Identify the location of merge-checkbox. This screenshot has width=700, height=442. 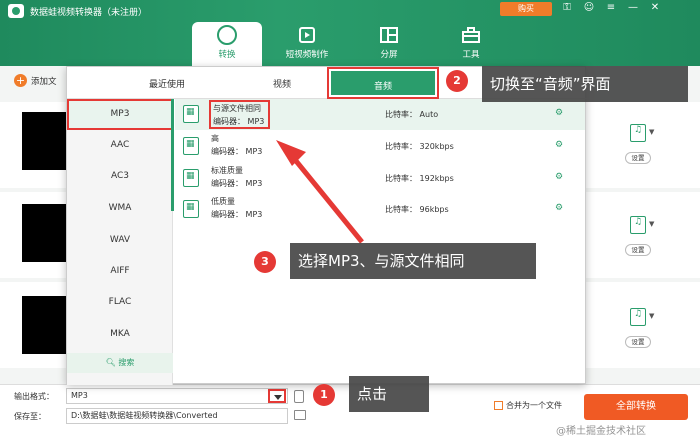
(498, 405).